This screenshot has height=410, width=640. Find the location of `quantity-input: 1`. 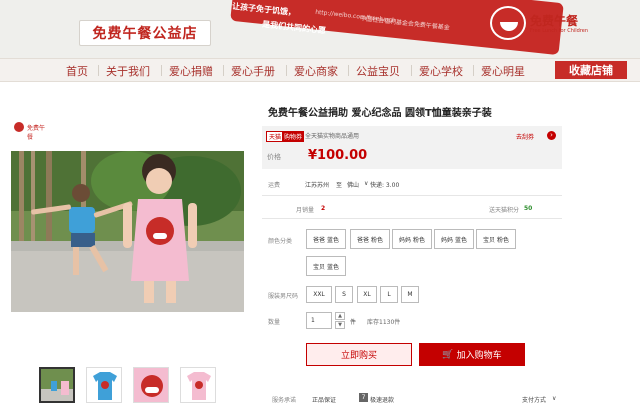

quantity-input: 1 is located at coordinates (319, 320).